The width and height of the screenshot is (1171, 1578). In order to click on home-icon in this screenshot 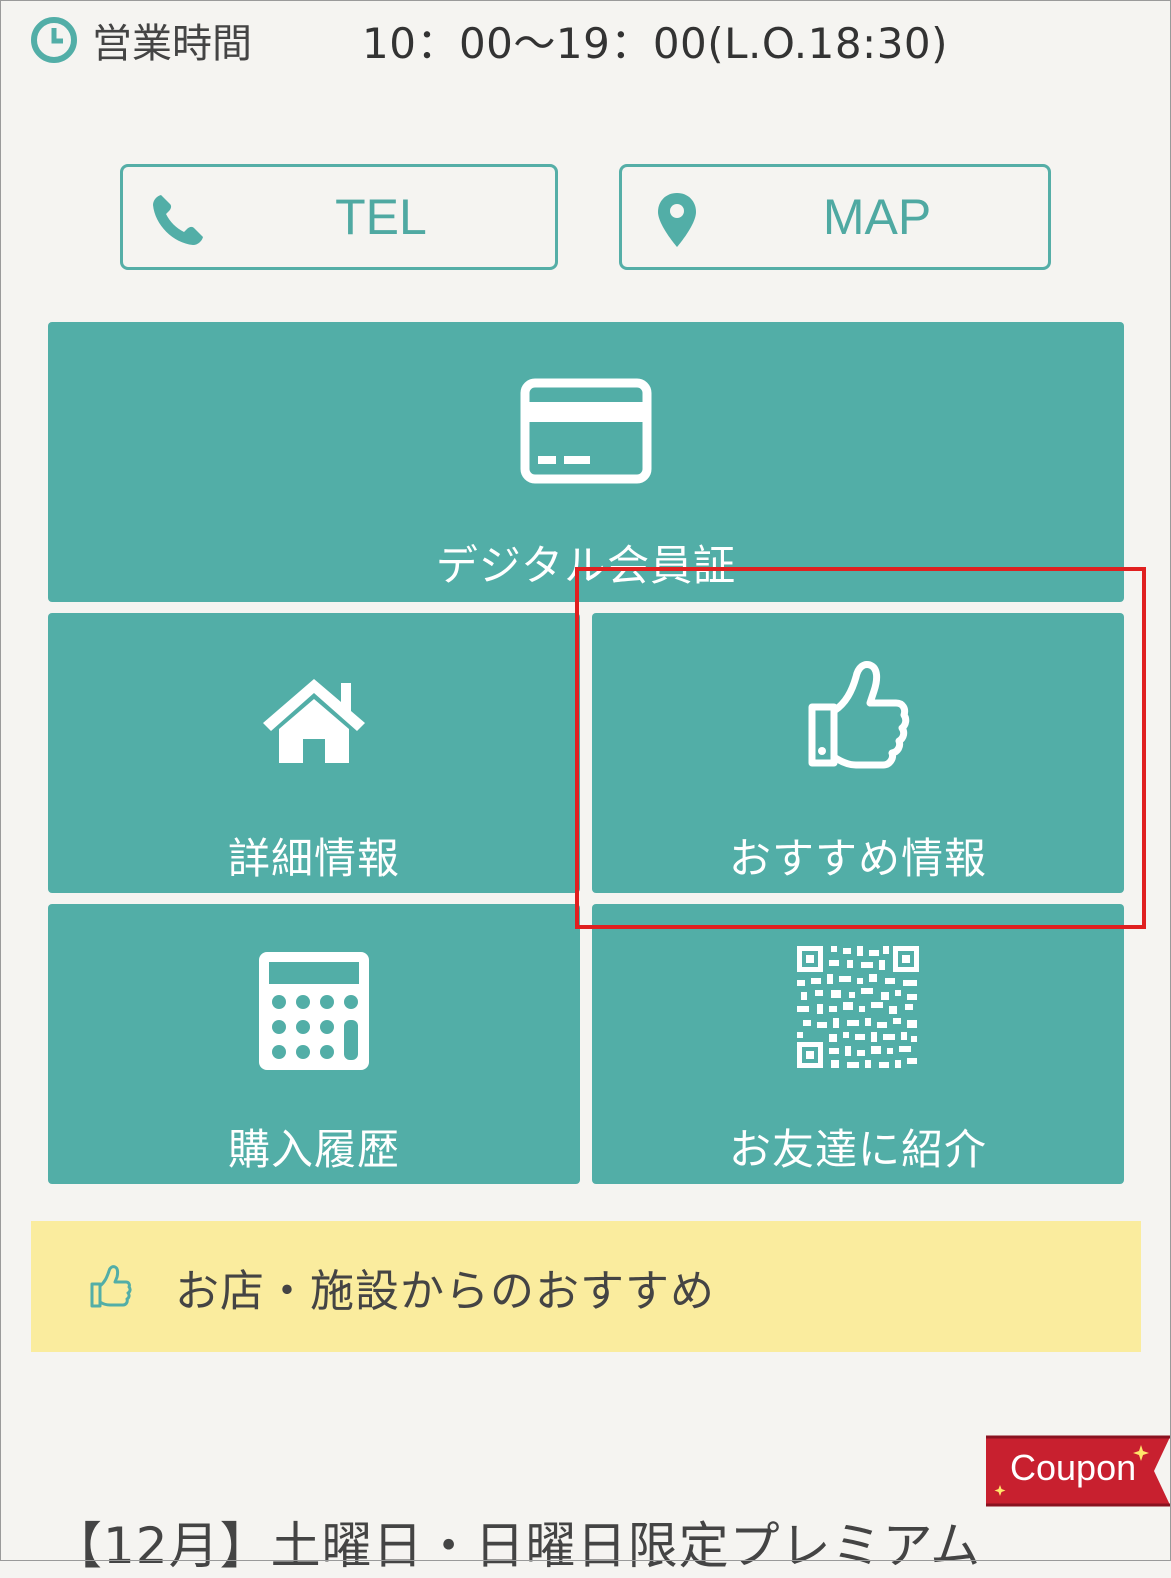, I will do `click(314, 721)`.